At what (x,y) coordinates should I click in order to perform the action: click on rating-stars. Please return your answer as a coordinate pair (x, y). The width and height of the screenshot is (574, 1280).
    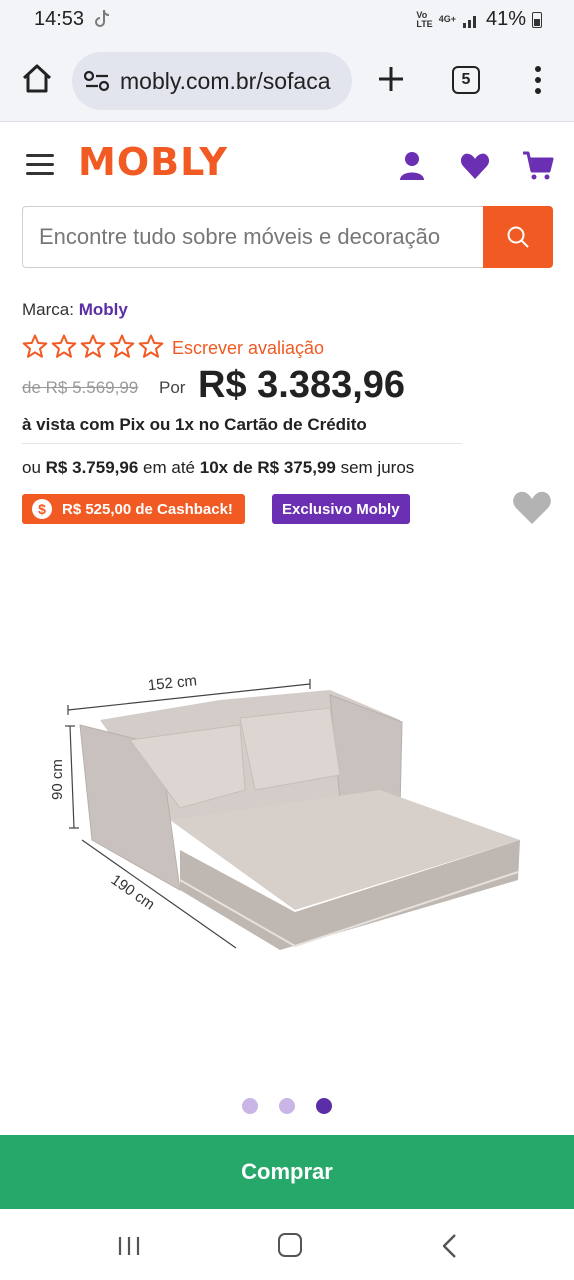
    Looking at the image, I should click on (93, 346).